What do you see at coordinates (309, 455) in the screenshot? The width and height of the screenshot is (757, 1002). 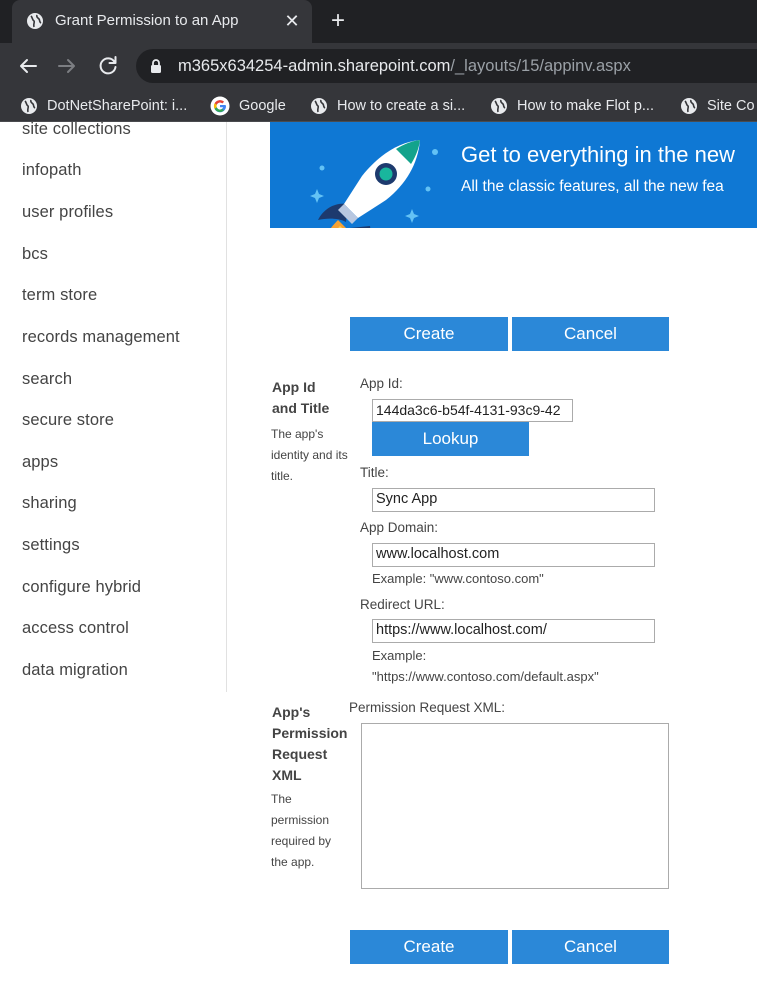 I see `app-id-section-description: The app's identity and its title.` at bounding box center [309, 455].